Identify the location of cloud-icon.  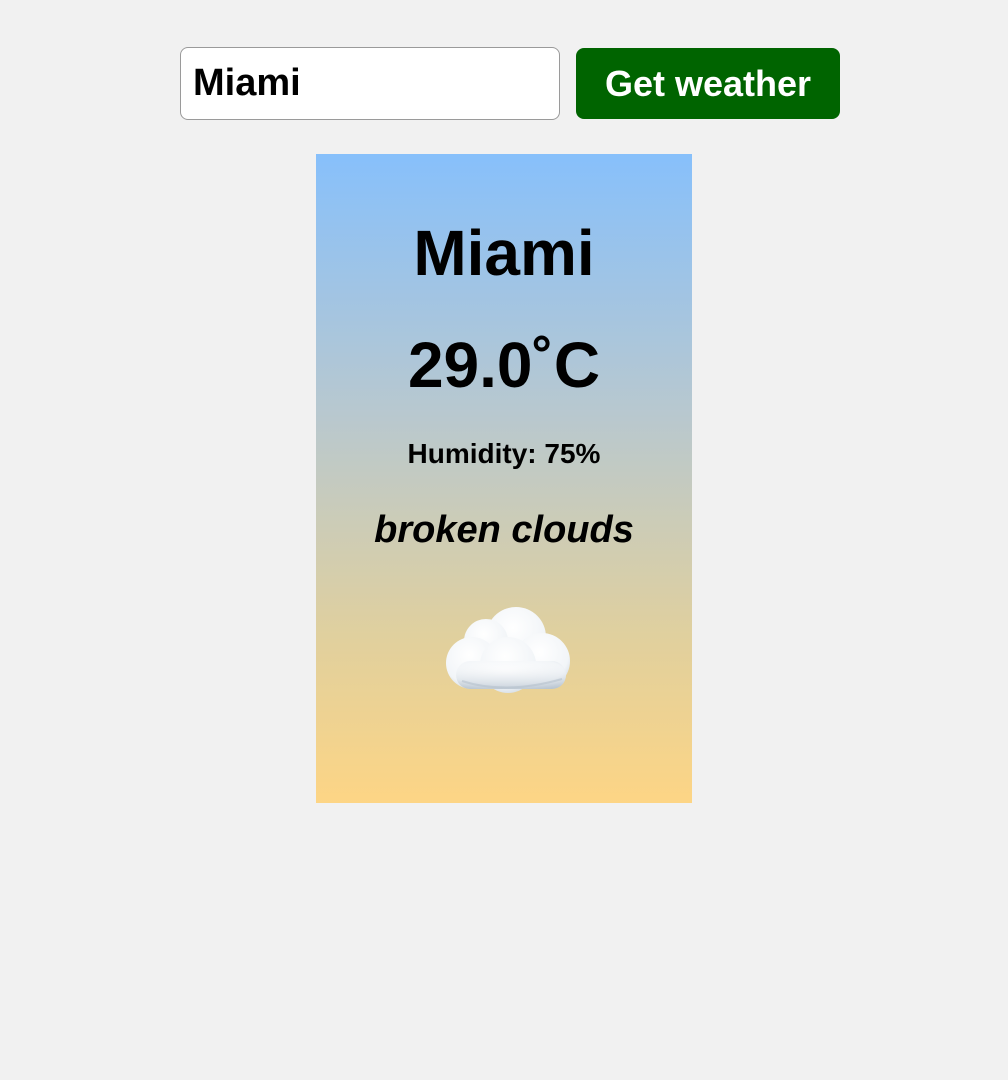
(508, 650).